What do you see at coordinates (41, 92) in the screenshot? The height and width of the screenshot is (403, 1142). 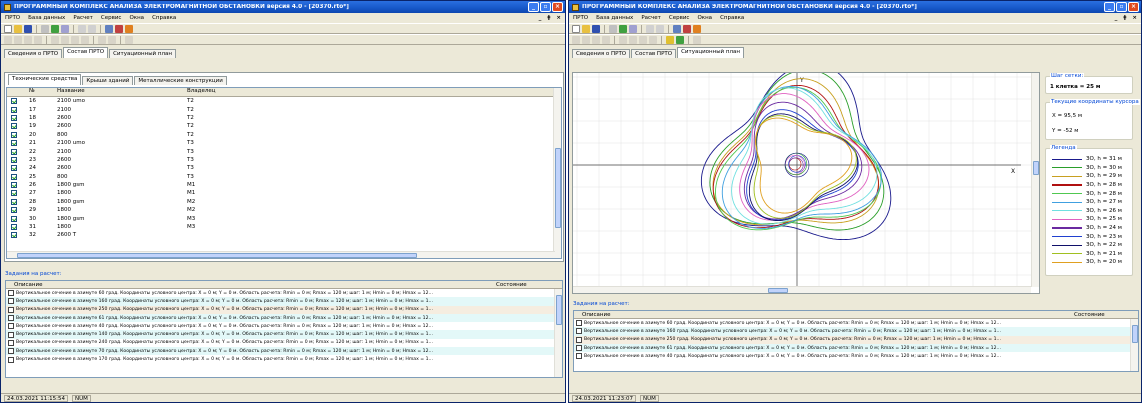 I see `col-number: №` at bounding box center [41, 92].